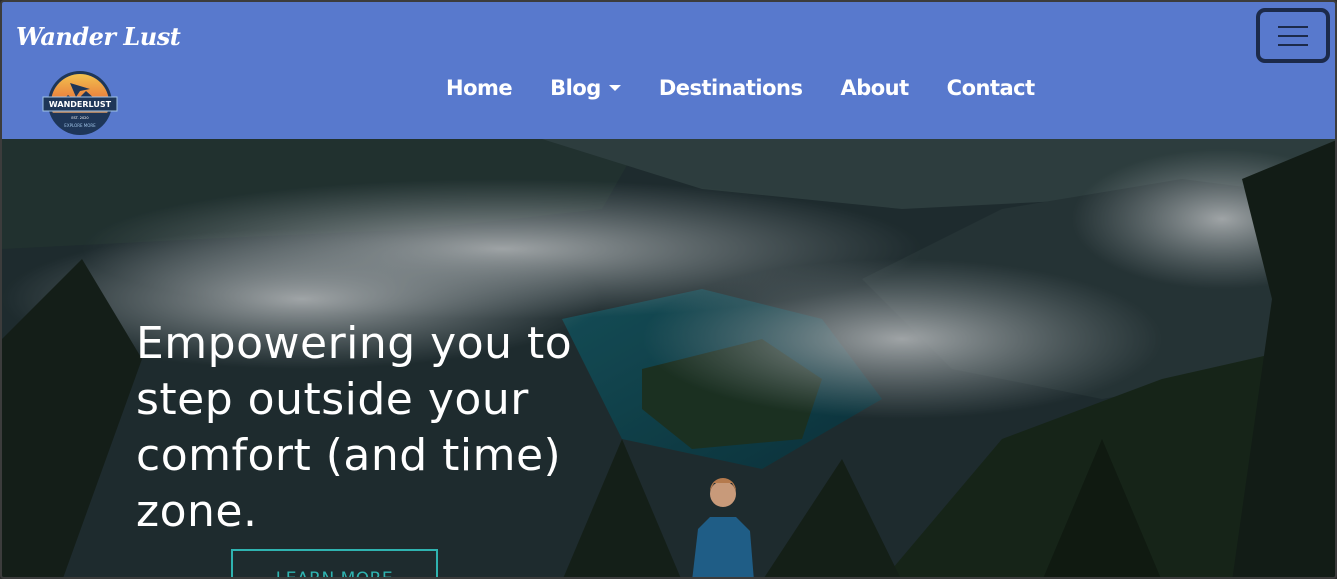 The image size is (1337, 579). What do you see at coordinates (334, 563) in the screenshot?
I see `learn-more-button: LEARN MORE` at bounding box center [334, 563].